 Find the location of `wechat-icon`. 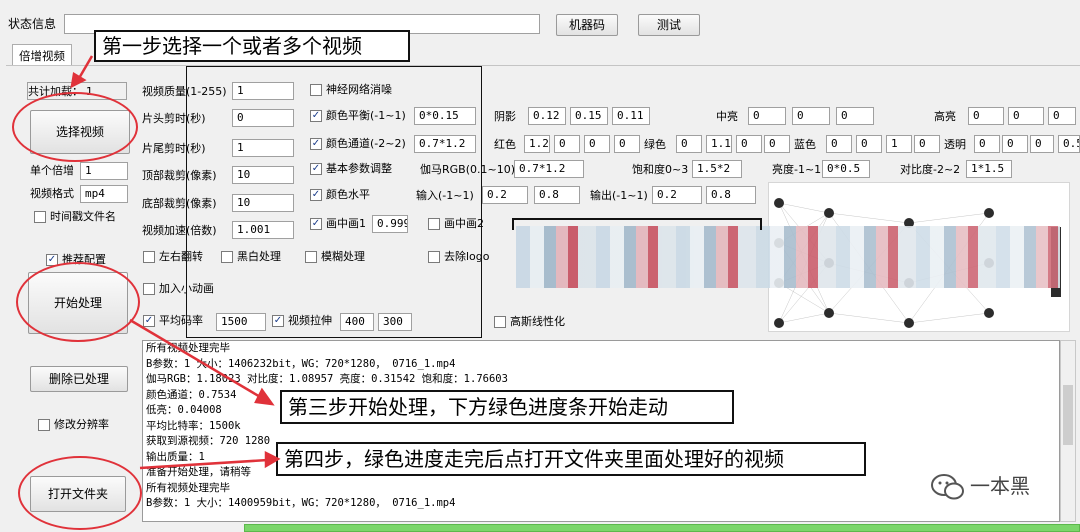

wechat-icon is located at coordinates (947, 487).